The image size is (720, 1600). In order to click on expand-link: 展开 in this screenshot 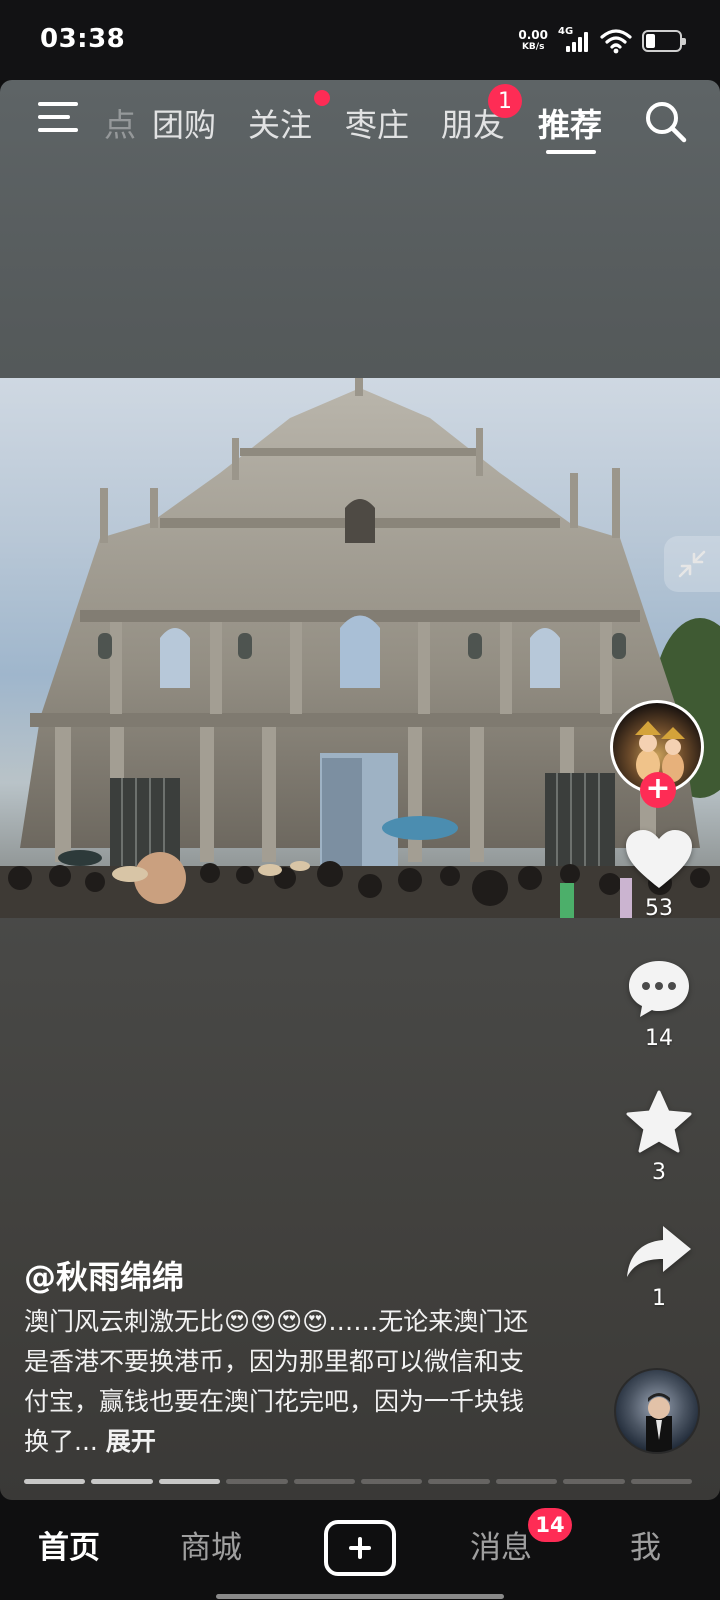, I will do `click(131, 1441)`.